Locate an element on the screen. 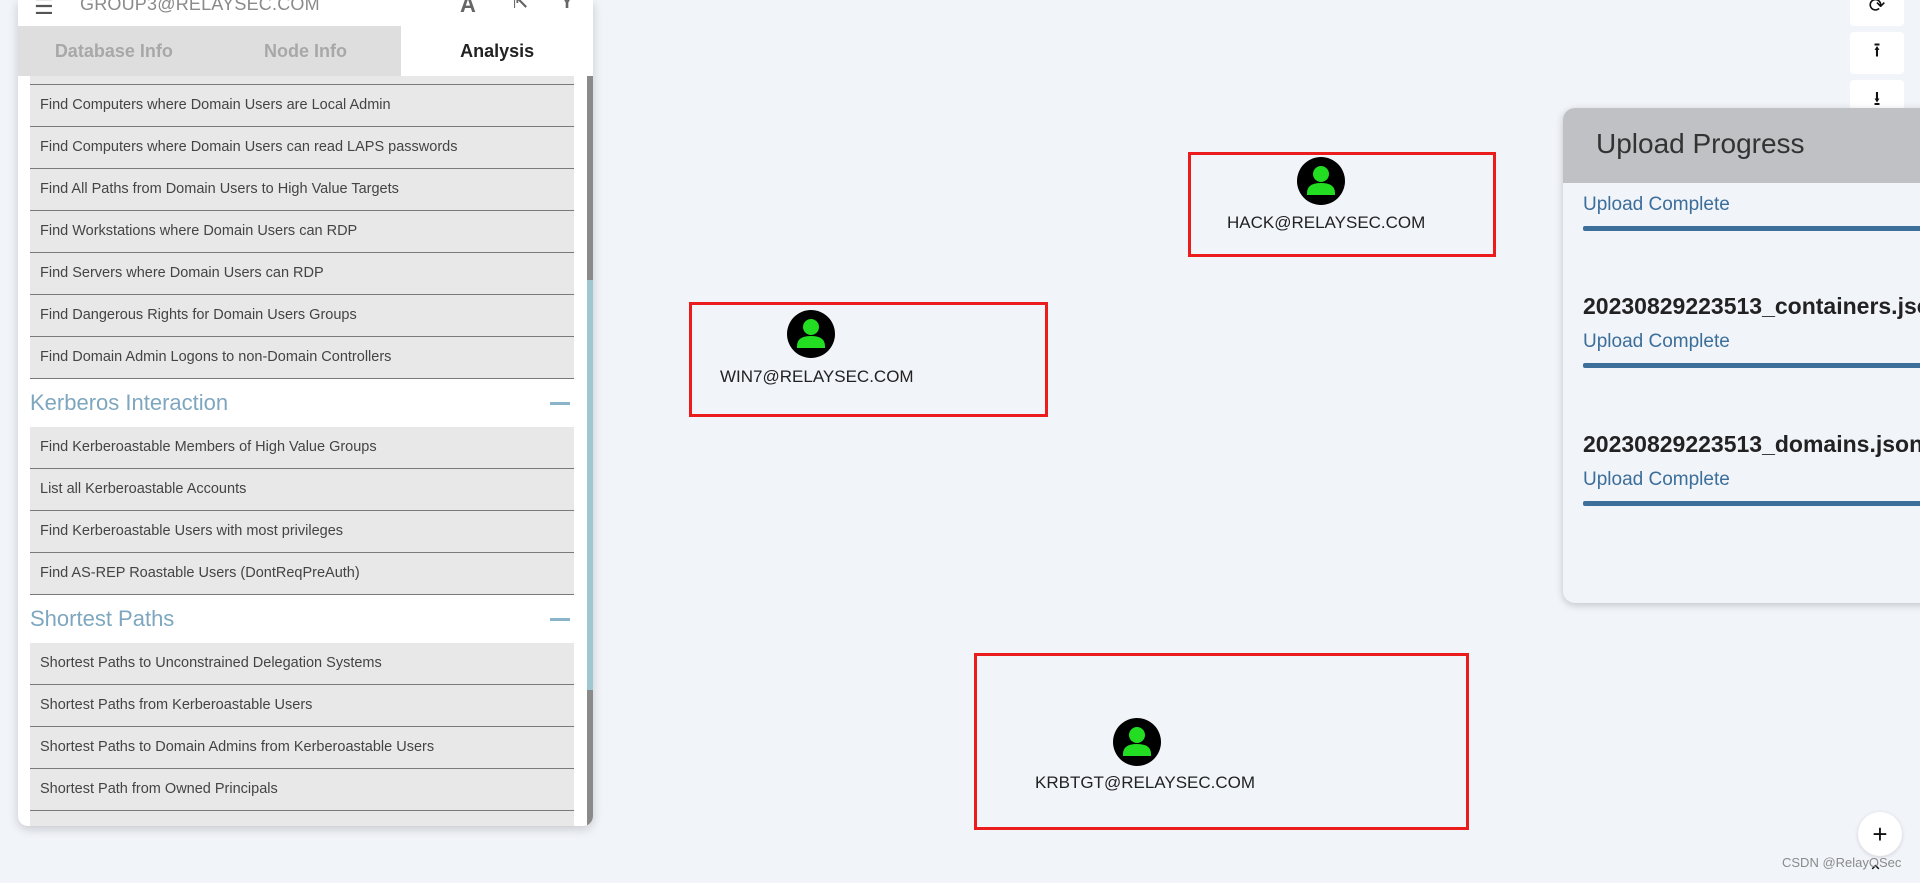  upload-icon: ⭱ is located at coordinates (1877, 51).